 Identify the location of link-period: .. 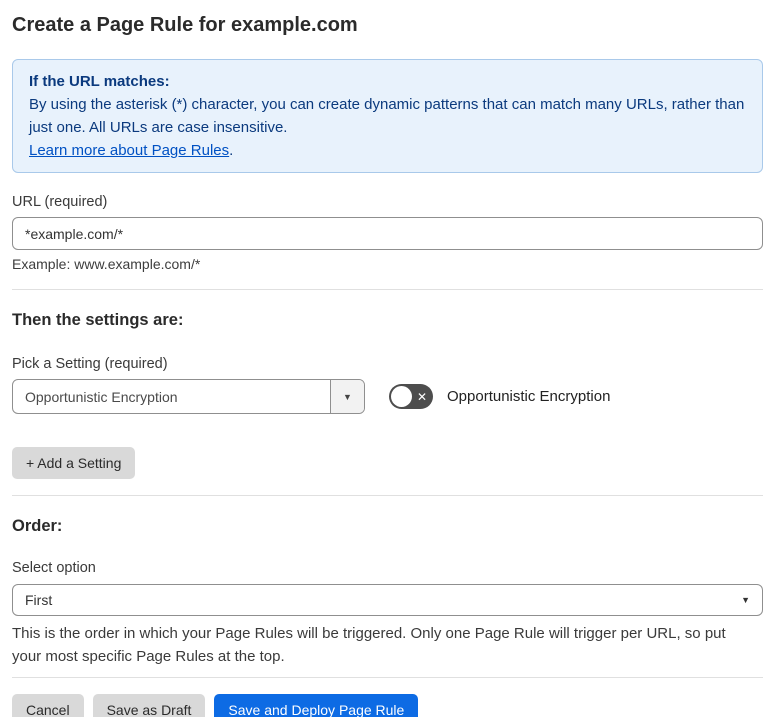
(231, 150).